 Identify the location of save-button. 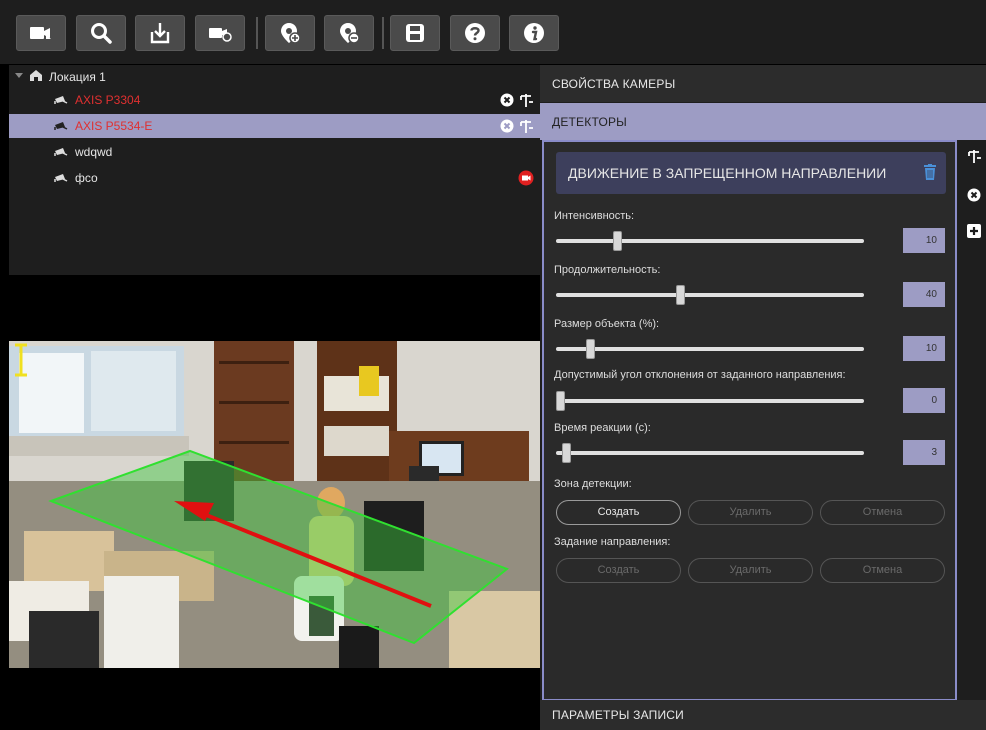
(415, 33).